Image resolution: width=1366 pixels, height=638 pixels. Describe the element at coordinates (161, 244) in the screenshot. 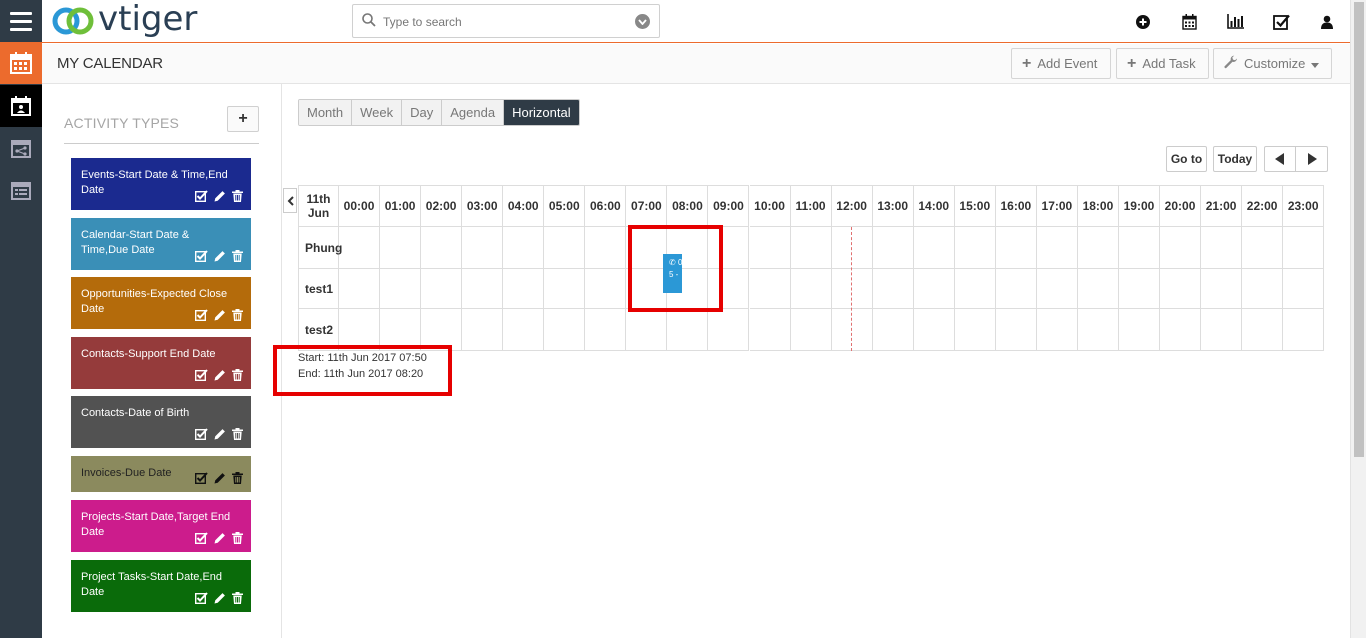

I see `activity-type-item: Calendar-Start Date & Time,Due Date` at that location.